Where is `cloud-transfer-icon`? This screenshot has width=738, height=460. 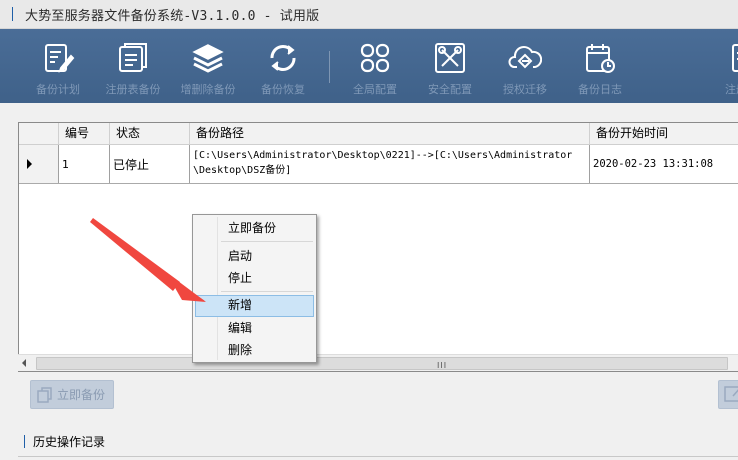
cloud-transfer-icon is located at coordinates (525, 57).